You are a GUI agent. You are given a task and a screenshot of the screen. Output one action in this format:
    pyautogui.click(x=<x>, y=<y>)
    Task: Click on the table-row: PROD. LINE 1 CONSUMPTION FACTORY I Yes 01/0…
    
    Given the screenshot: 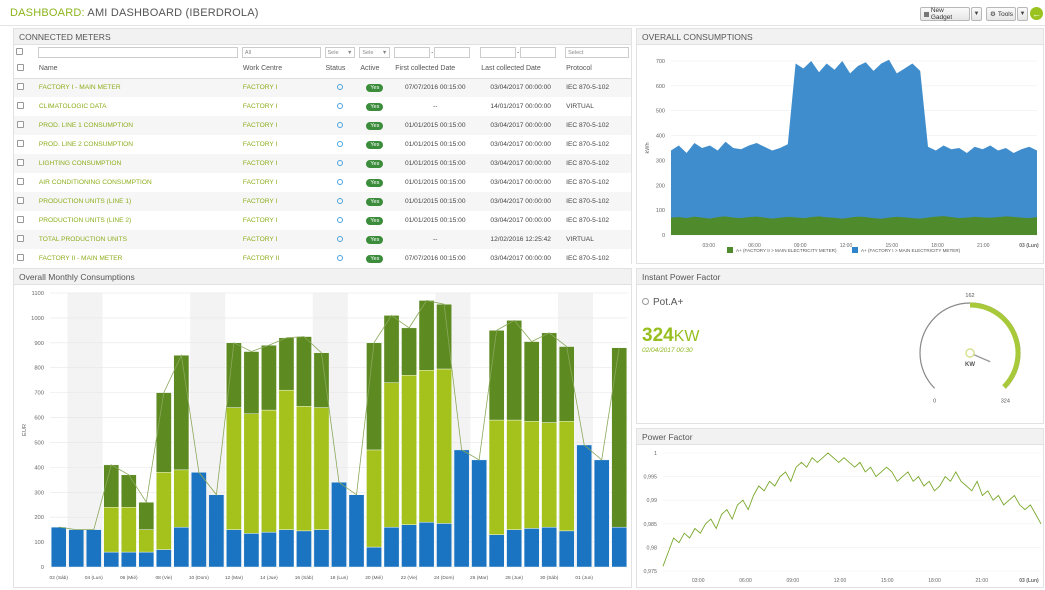 What is the action you would take?
    pyautogui.click(x=322, y=125)
    